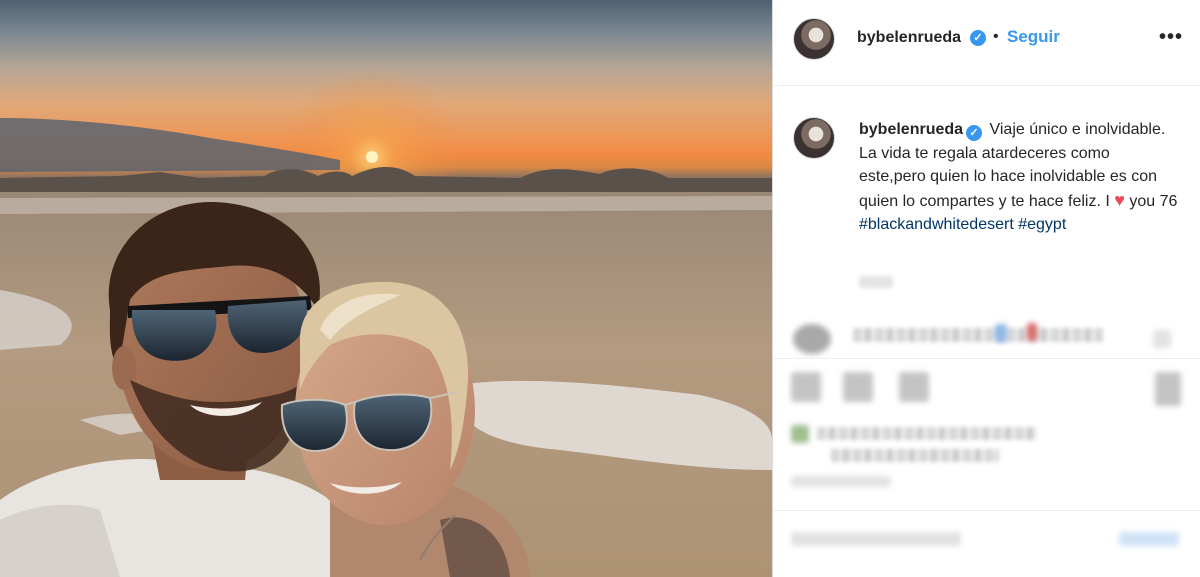 This screenshot has height=577, width=1200. Describe the element at coordinates (1042, 224) in the screenshot. I see `hashtag-link: #egypt` at that location.